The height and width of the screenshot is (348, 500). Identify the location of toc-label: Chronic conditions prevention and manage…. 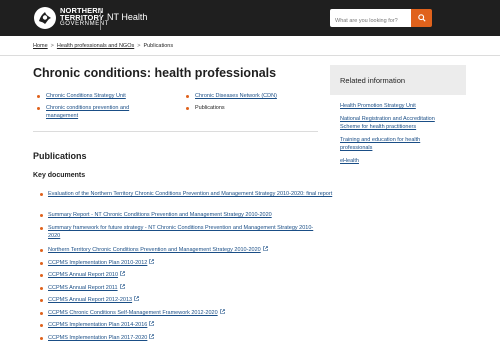
(88, 112).